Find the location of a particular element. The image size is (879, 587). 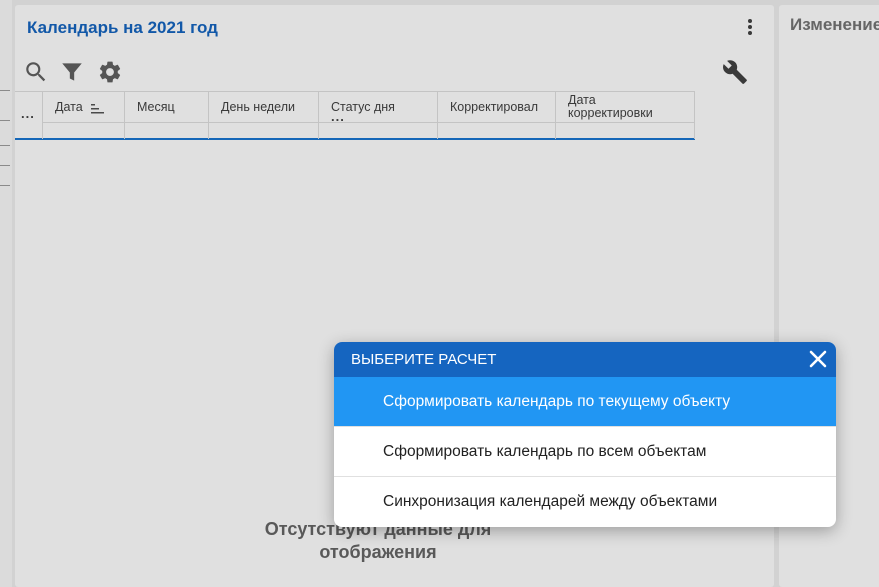

close-icon is located at coordinates (818, 359).